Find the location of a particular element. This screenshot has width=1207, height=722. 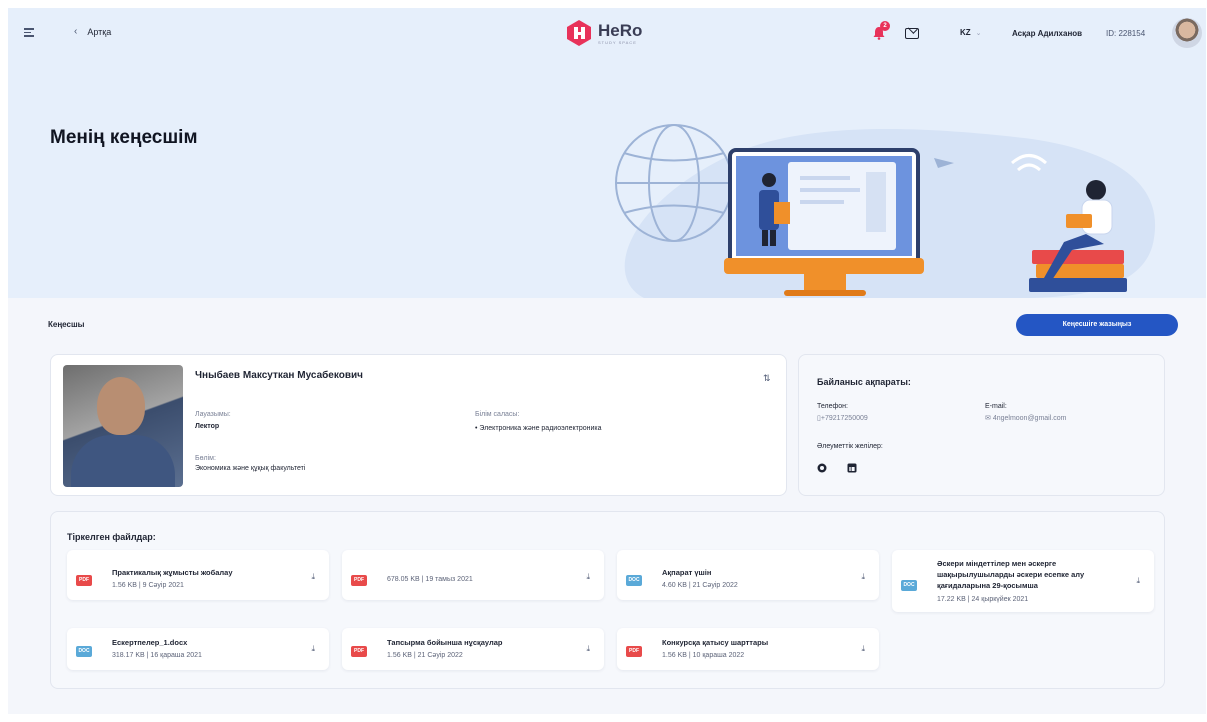

email-value: ✉ 4ngelmoon@gmail.com is located at coordinates (1025, 418).